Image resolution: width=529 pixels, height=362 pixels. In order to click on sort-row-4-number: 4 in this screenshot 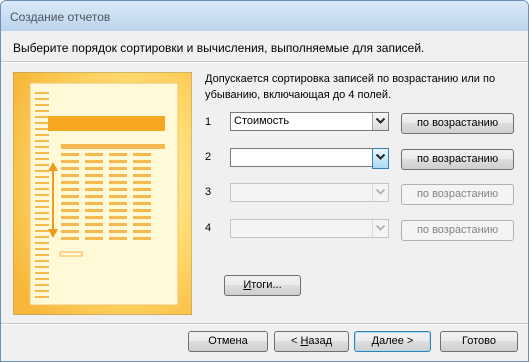, I will do `click(208, 228)`.